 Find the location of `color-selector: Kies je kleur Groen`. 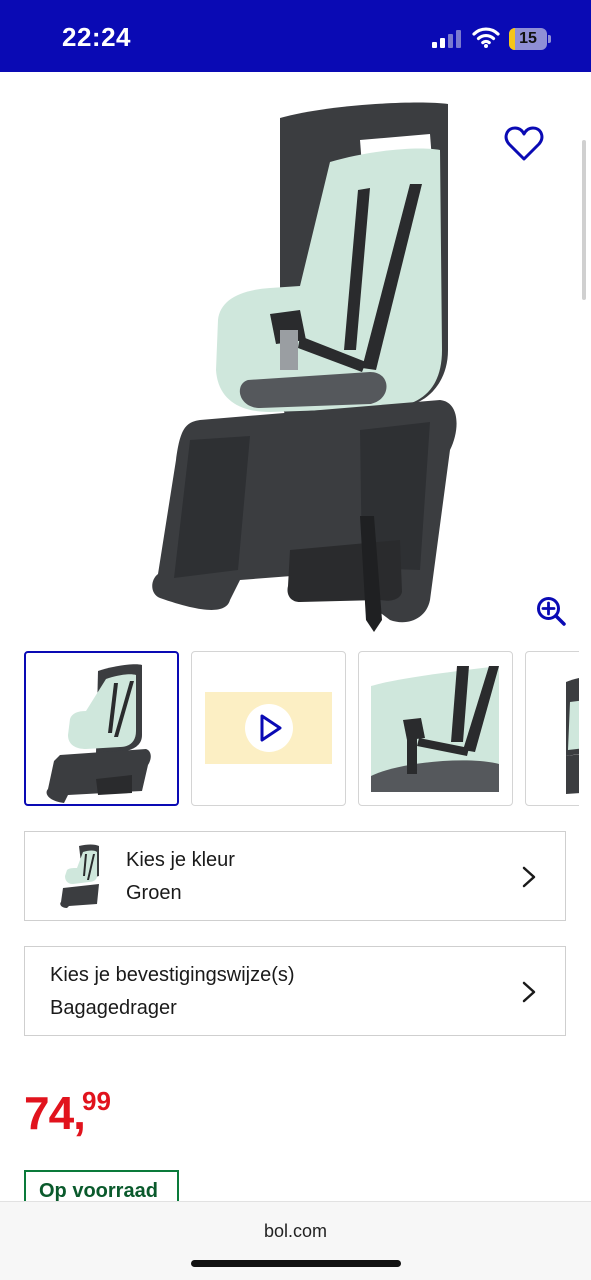

color-selector: Kies je kleur Groen is located at coordinates (295, 876).